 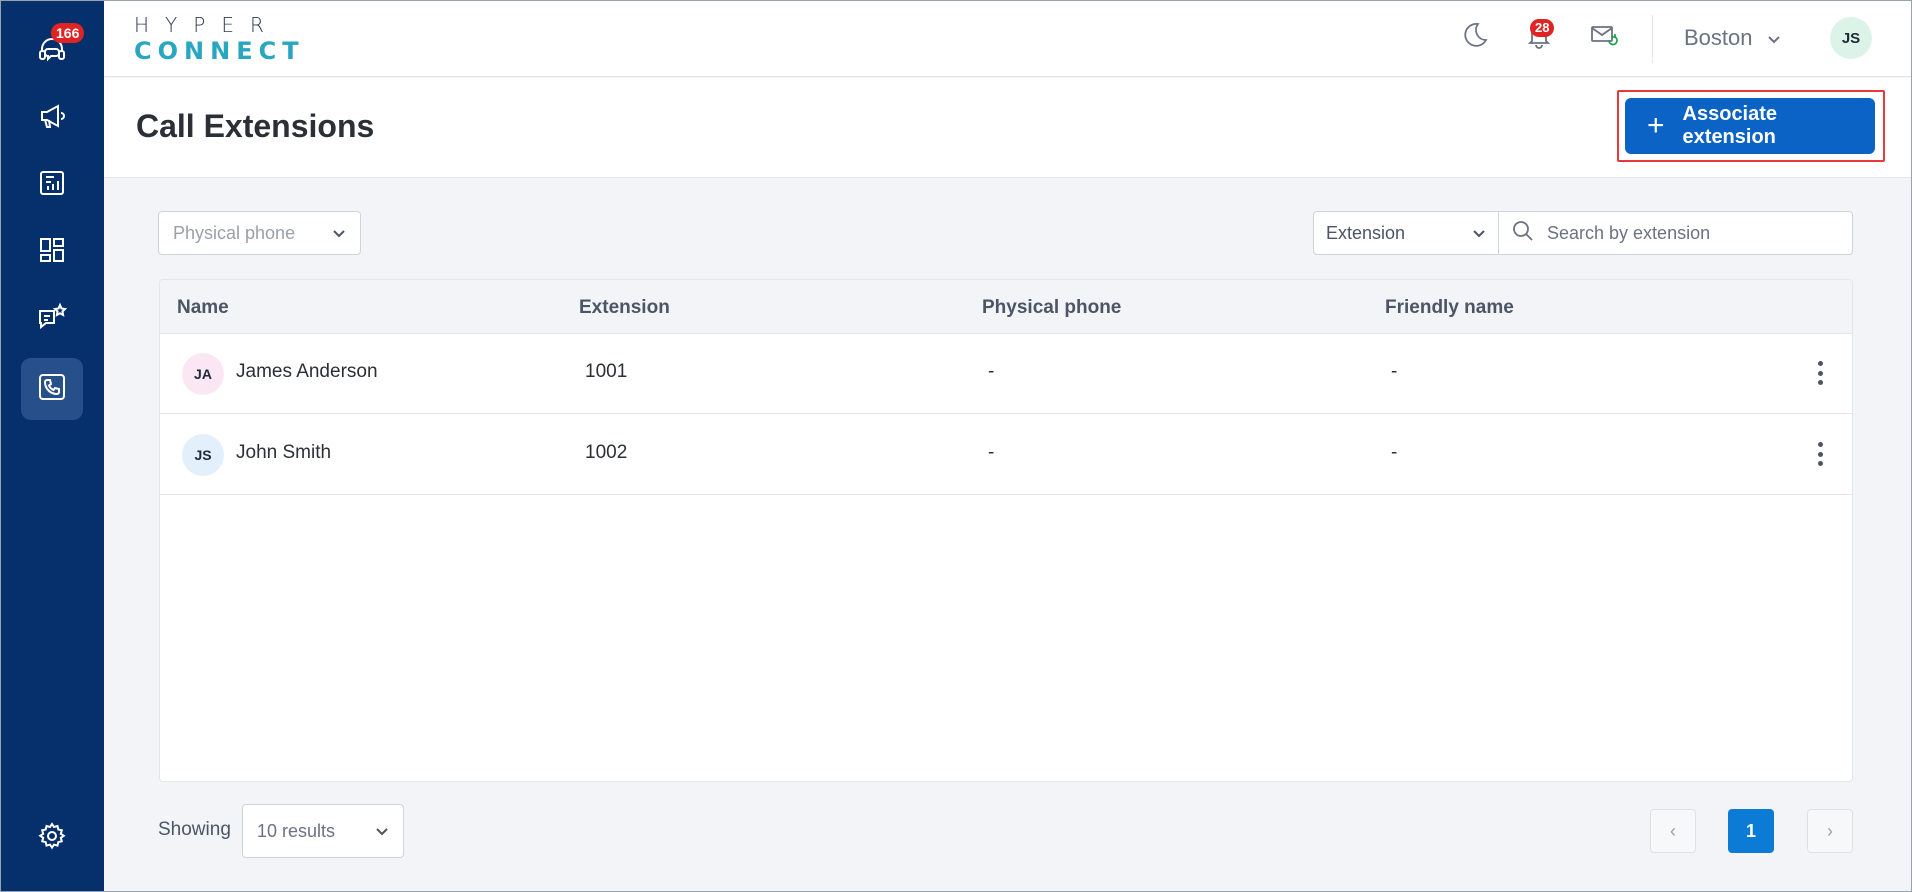 What do you see at coordinates (1542, 28) in the screenshot?
I see `notification-badge: 28` at bounding box center [1542, 28].